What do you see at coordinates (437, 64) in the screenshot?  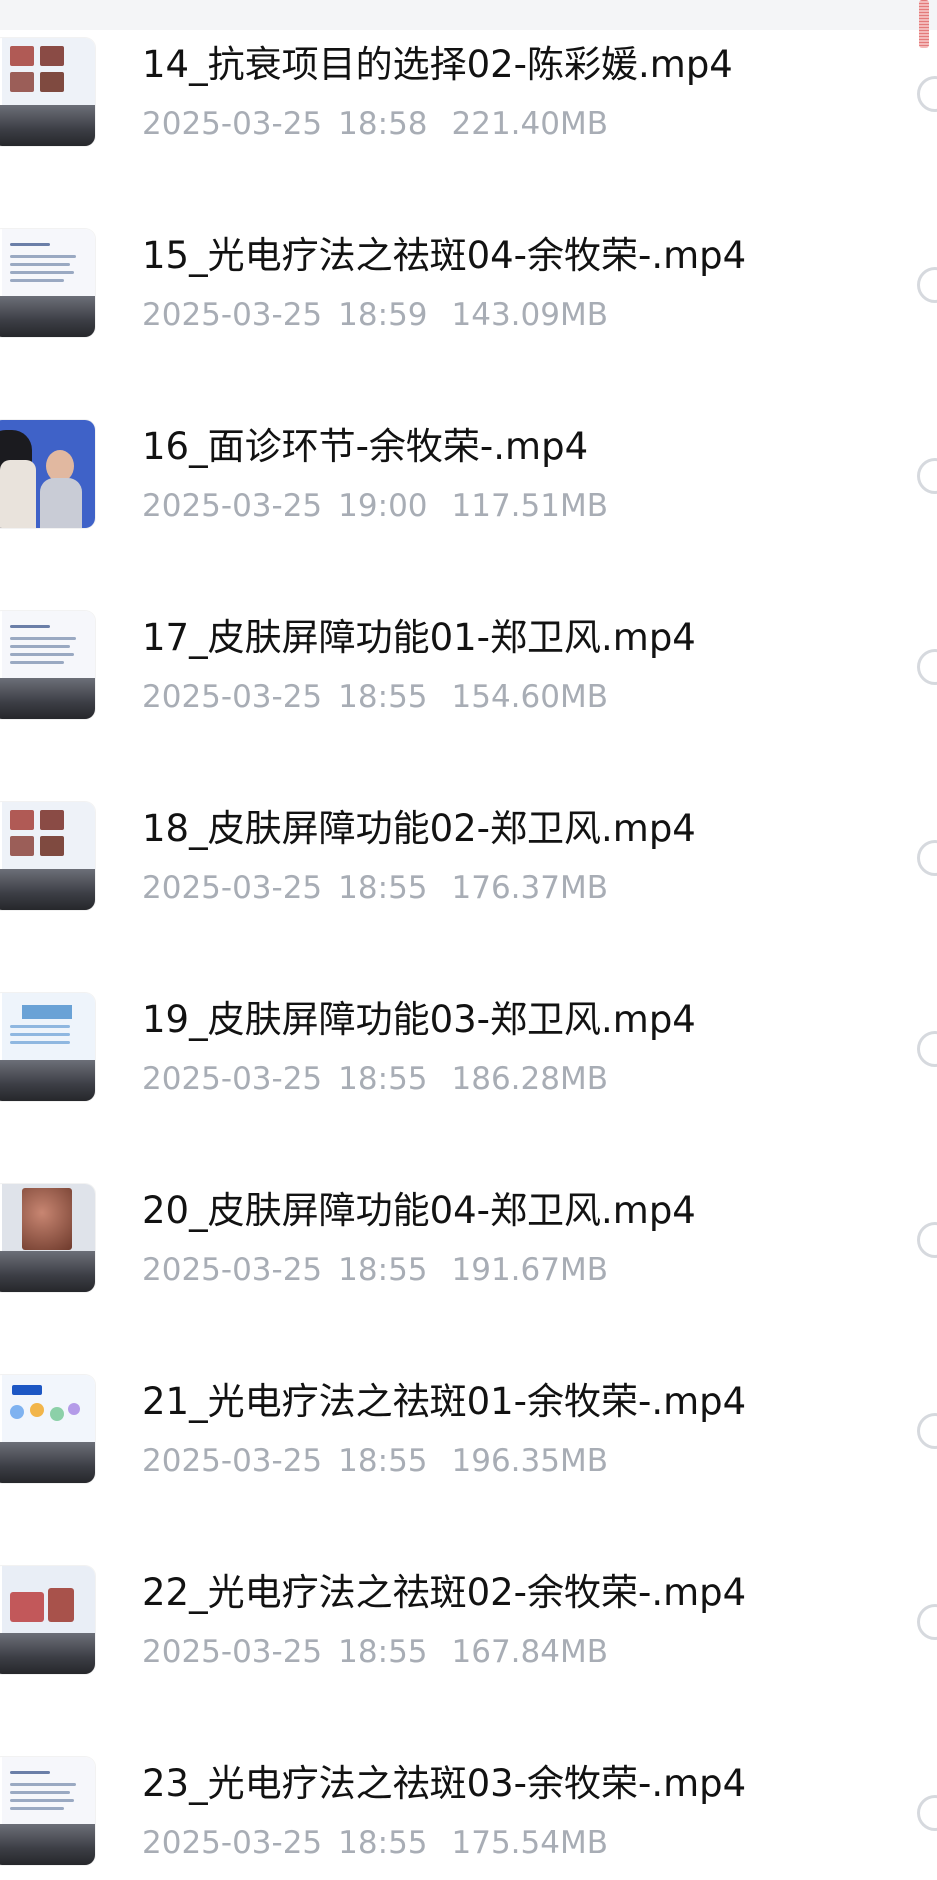 I see `file-name: 14_抗衰项目的选择02-陈彩媛.mp4` at bounding box center [437, 64].